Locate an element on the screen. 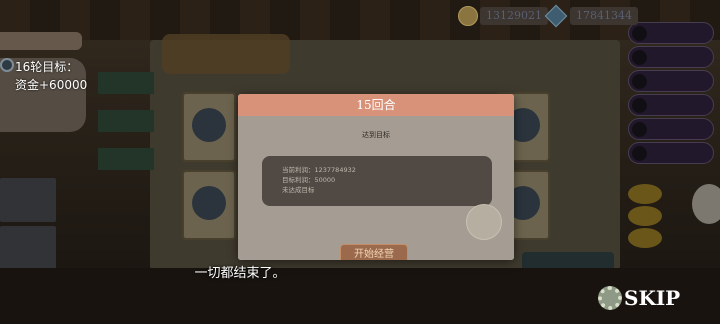 Image resolution: width=720 pixels, height=324 pixels. dialog-subtitle: 达到目标 is located at coordinates (376, 135).